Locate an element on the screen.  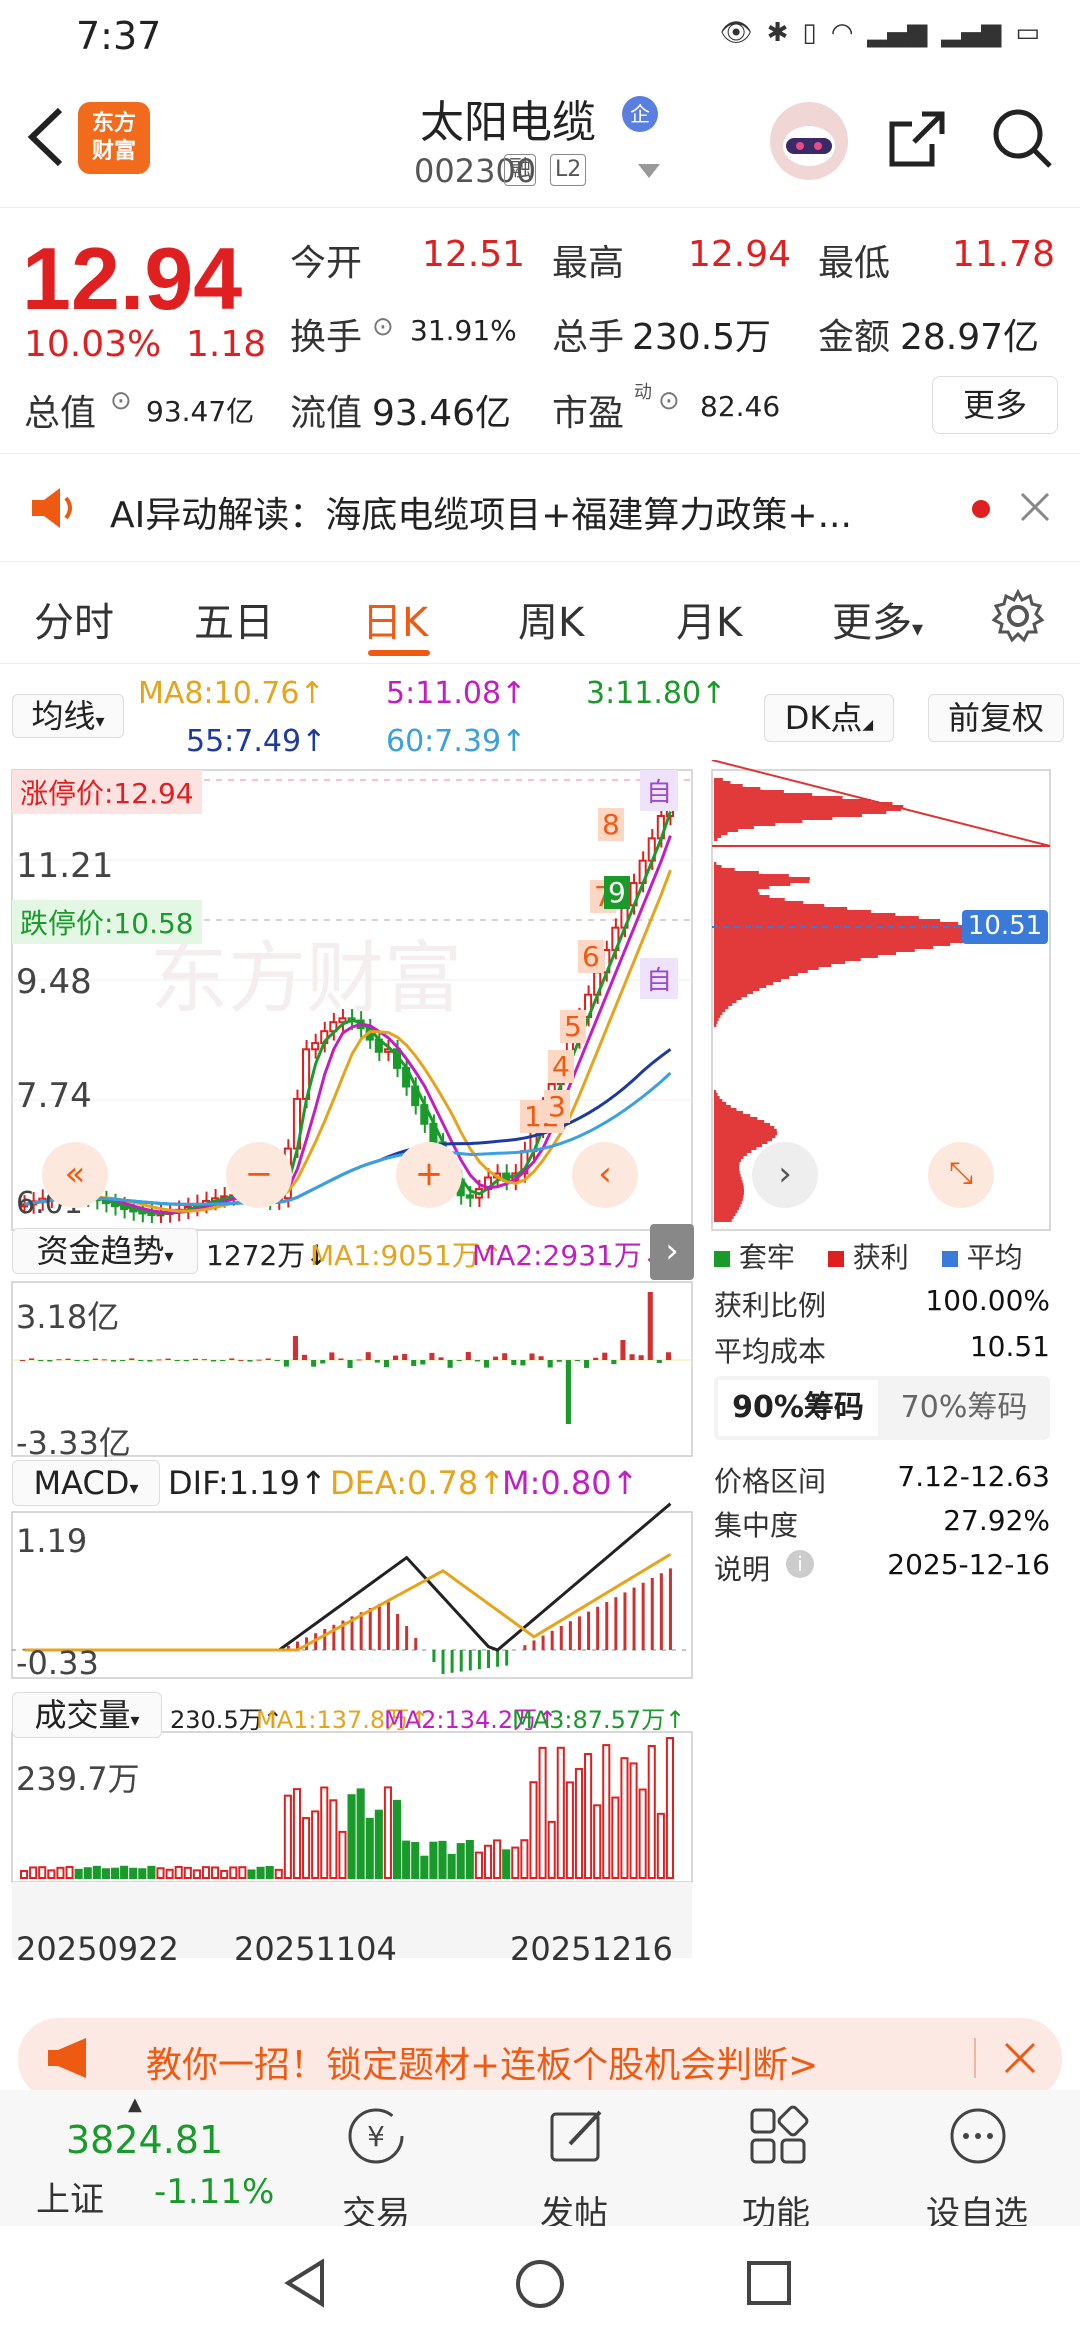
tab-daily-k: 日K is located at coordinates (395, 619).